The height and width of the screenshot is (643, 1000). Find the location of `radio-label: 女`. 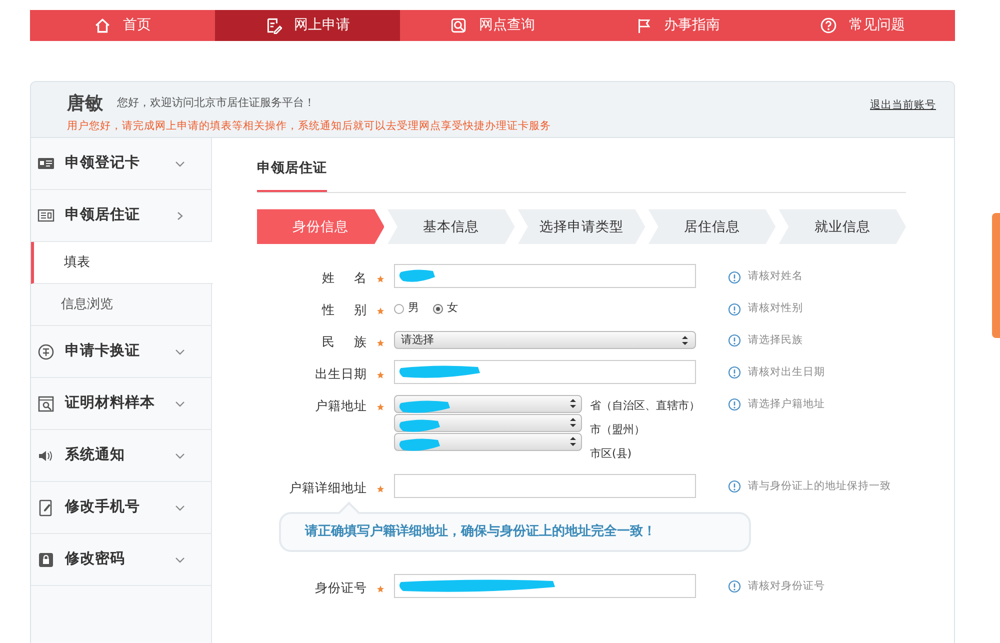

radio-label: 女 is located at coordinates (452, 308).